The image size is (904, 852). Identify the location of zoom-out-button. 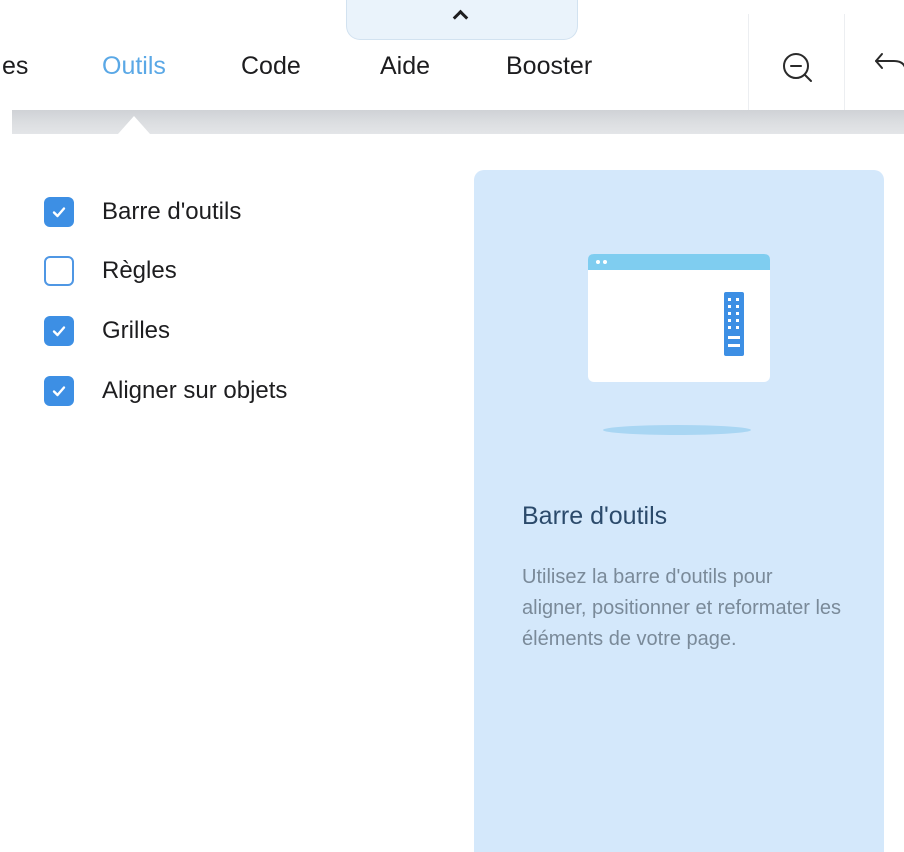
(798, 68).